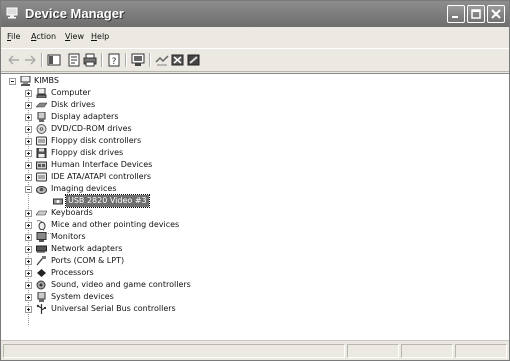  I want to click on menu-view: View, so click(74, 36).